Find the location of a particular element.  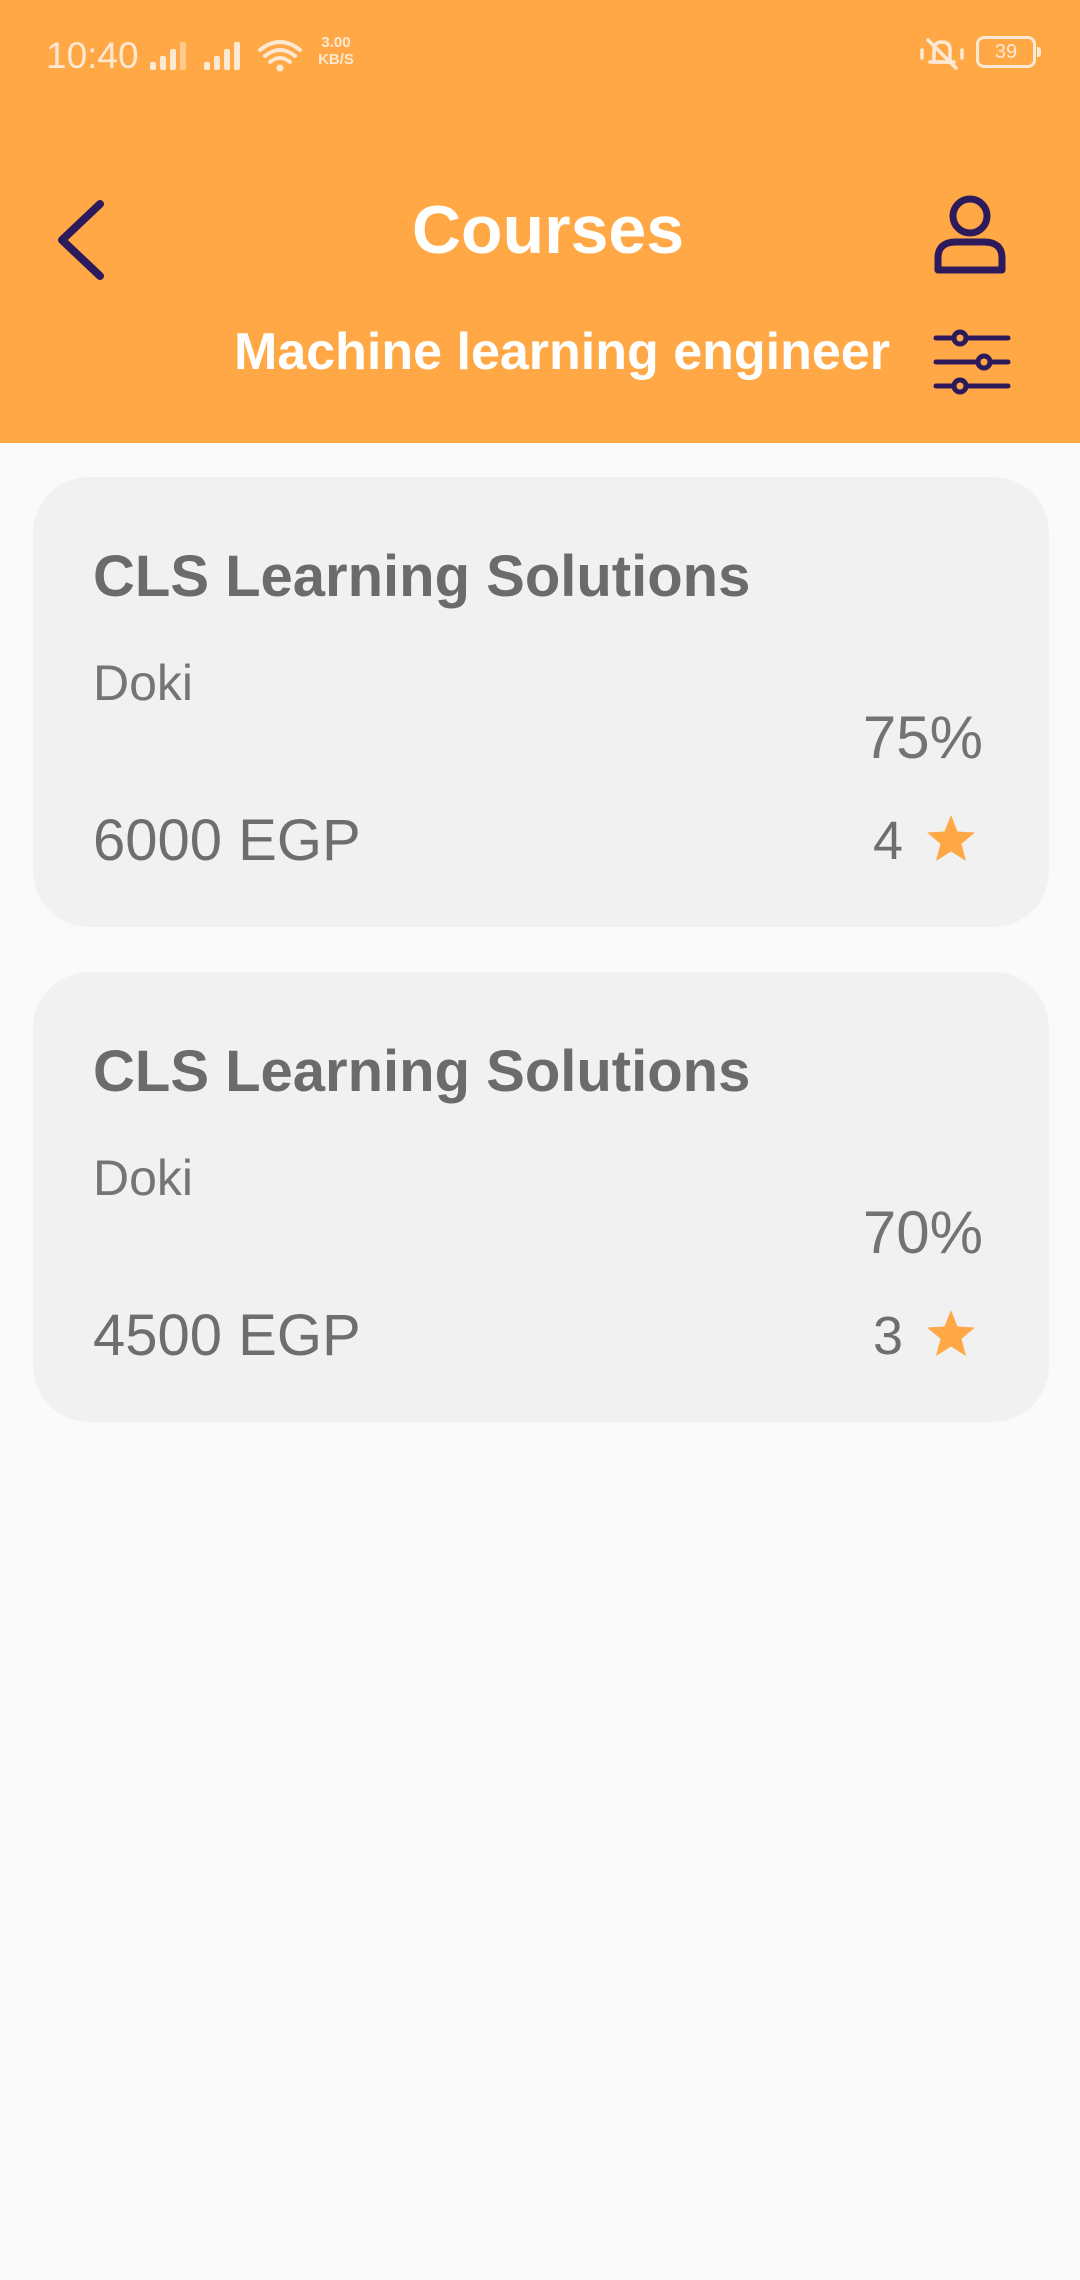

course-rating: 3 is located at coordinates (888, 1336).